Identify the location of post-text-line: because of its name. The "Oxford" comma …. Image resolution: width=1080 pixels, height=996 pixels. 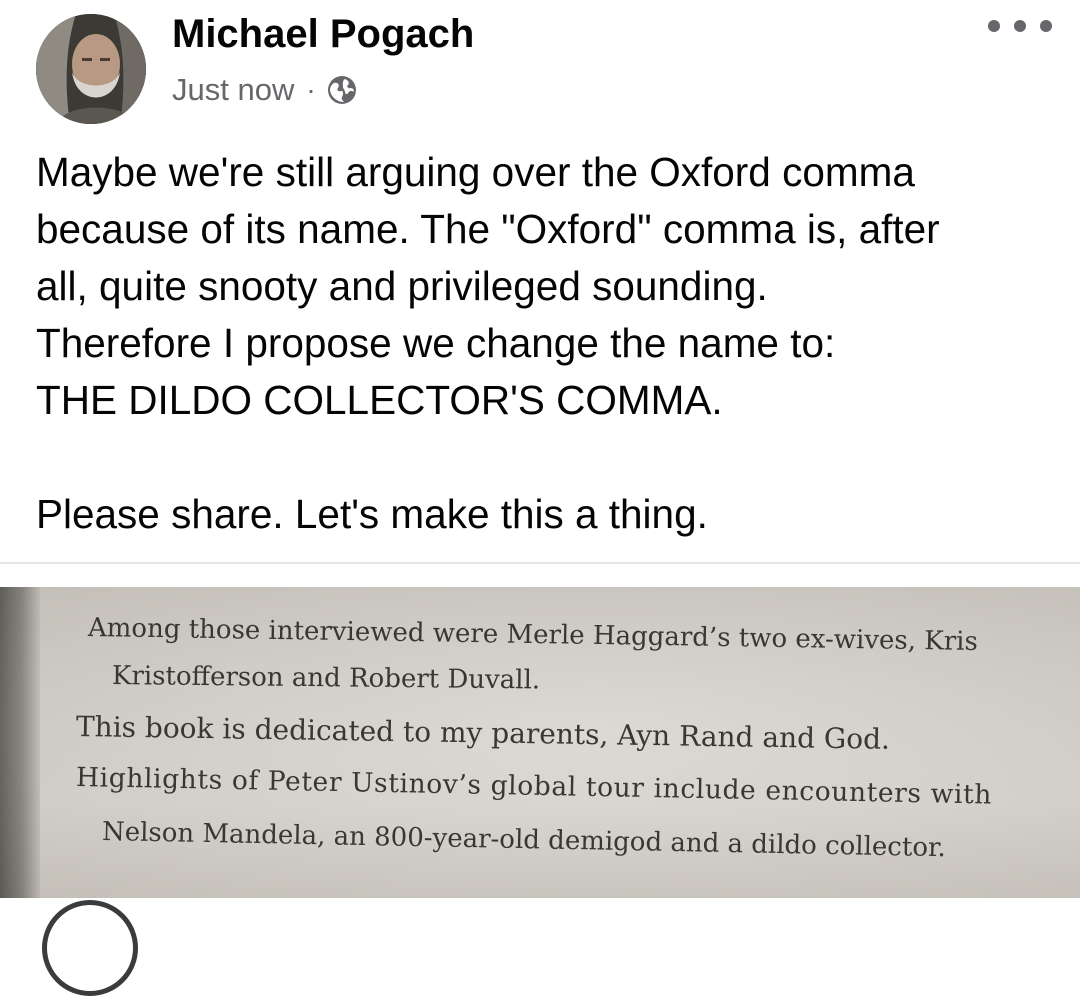
(488, 229).